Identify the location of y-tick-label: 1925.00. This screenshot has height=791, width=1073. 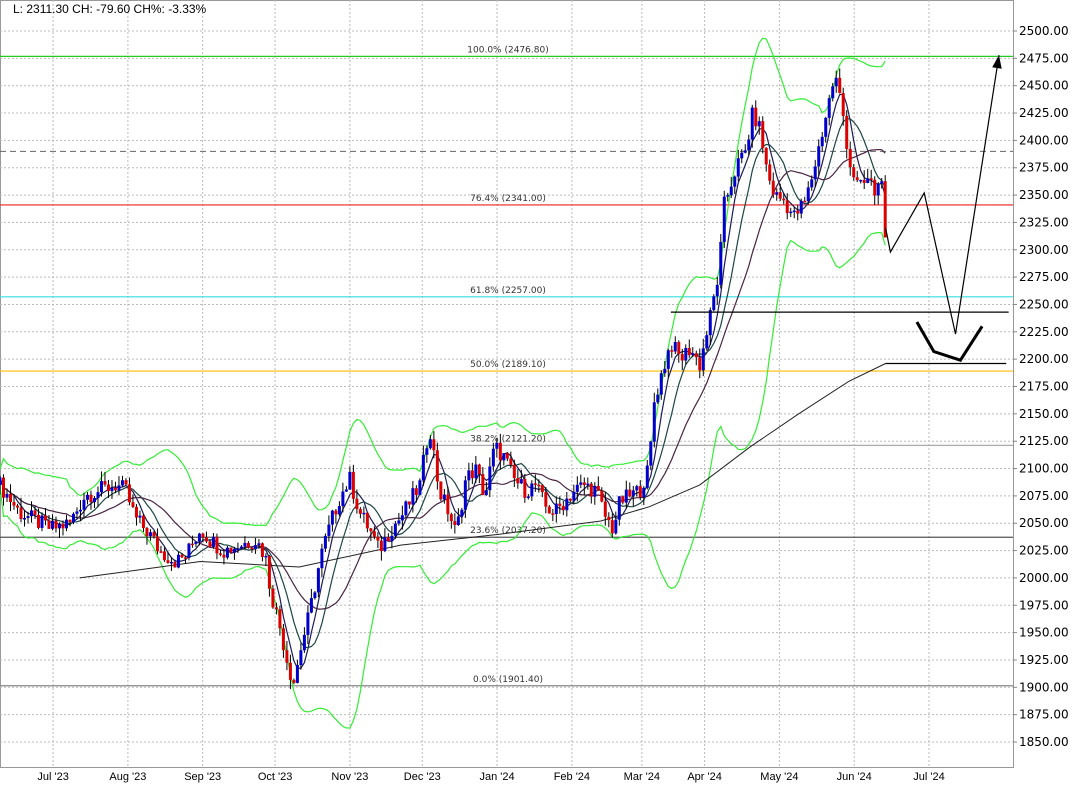
(1044, 660).